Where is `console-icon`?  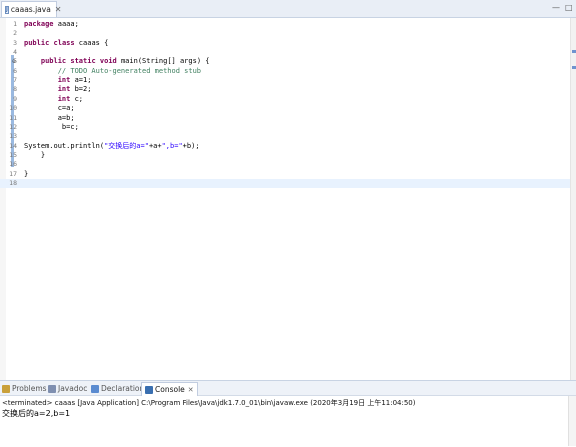 console-icon is located at coordinates (149, 389).